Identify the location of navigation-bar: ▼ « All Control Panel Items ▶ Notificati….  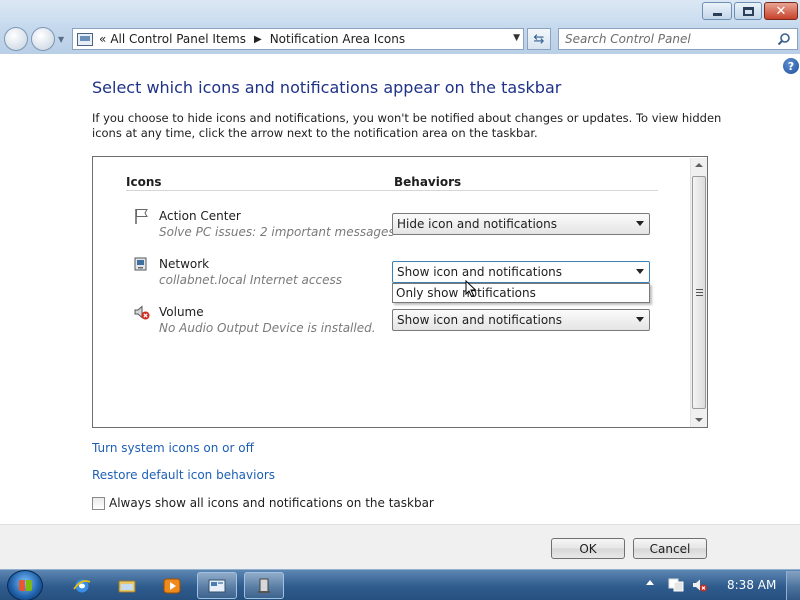
(400, 39).